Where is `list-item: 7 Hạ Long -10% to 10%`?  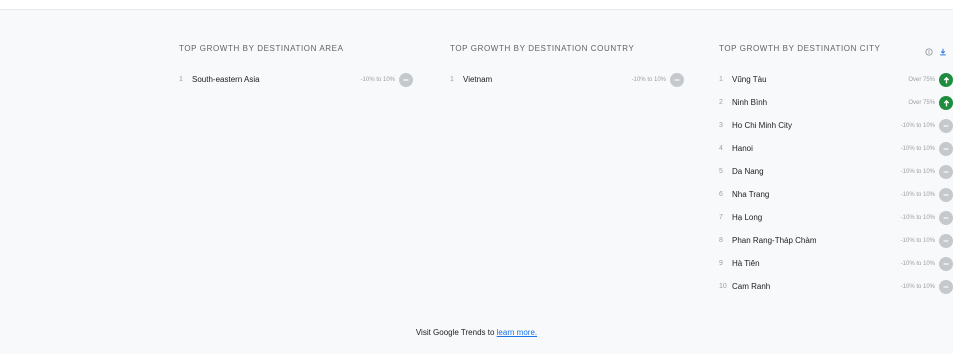
list-item: 7 Hạ Long -10% to 10% is located at coordinates (836, 222).